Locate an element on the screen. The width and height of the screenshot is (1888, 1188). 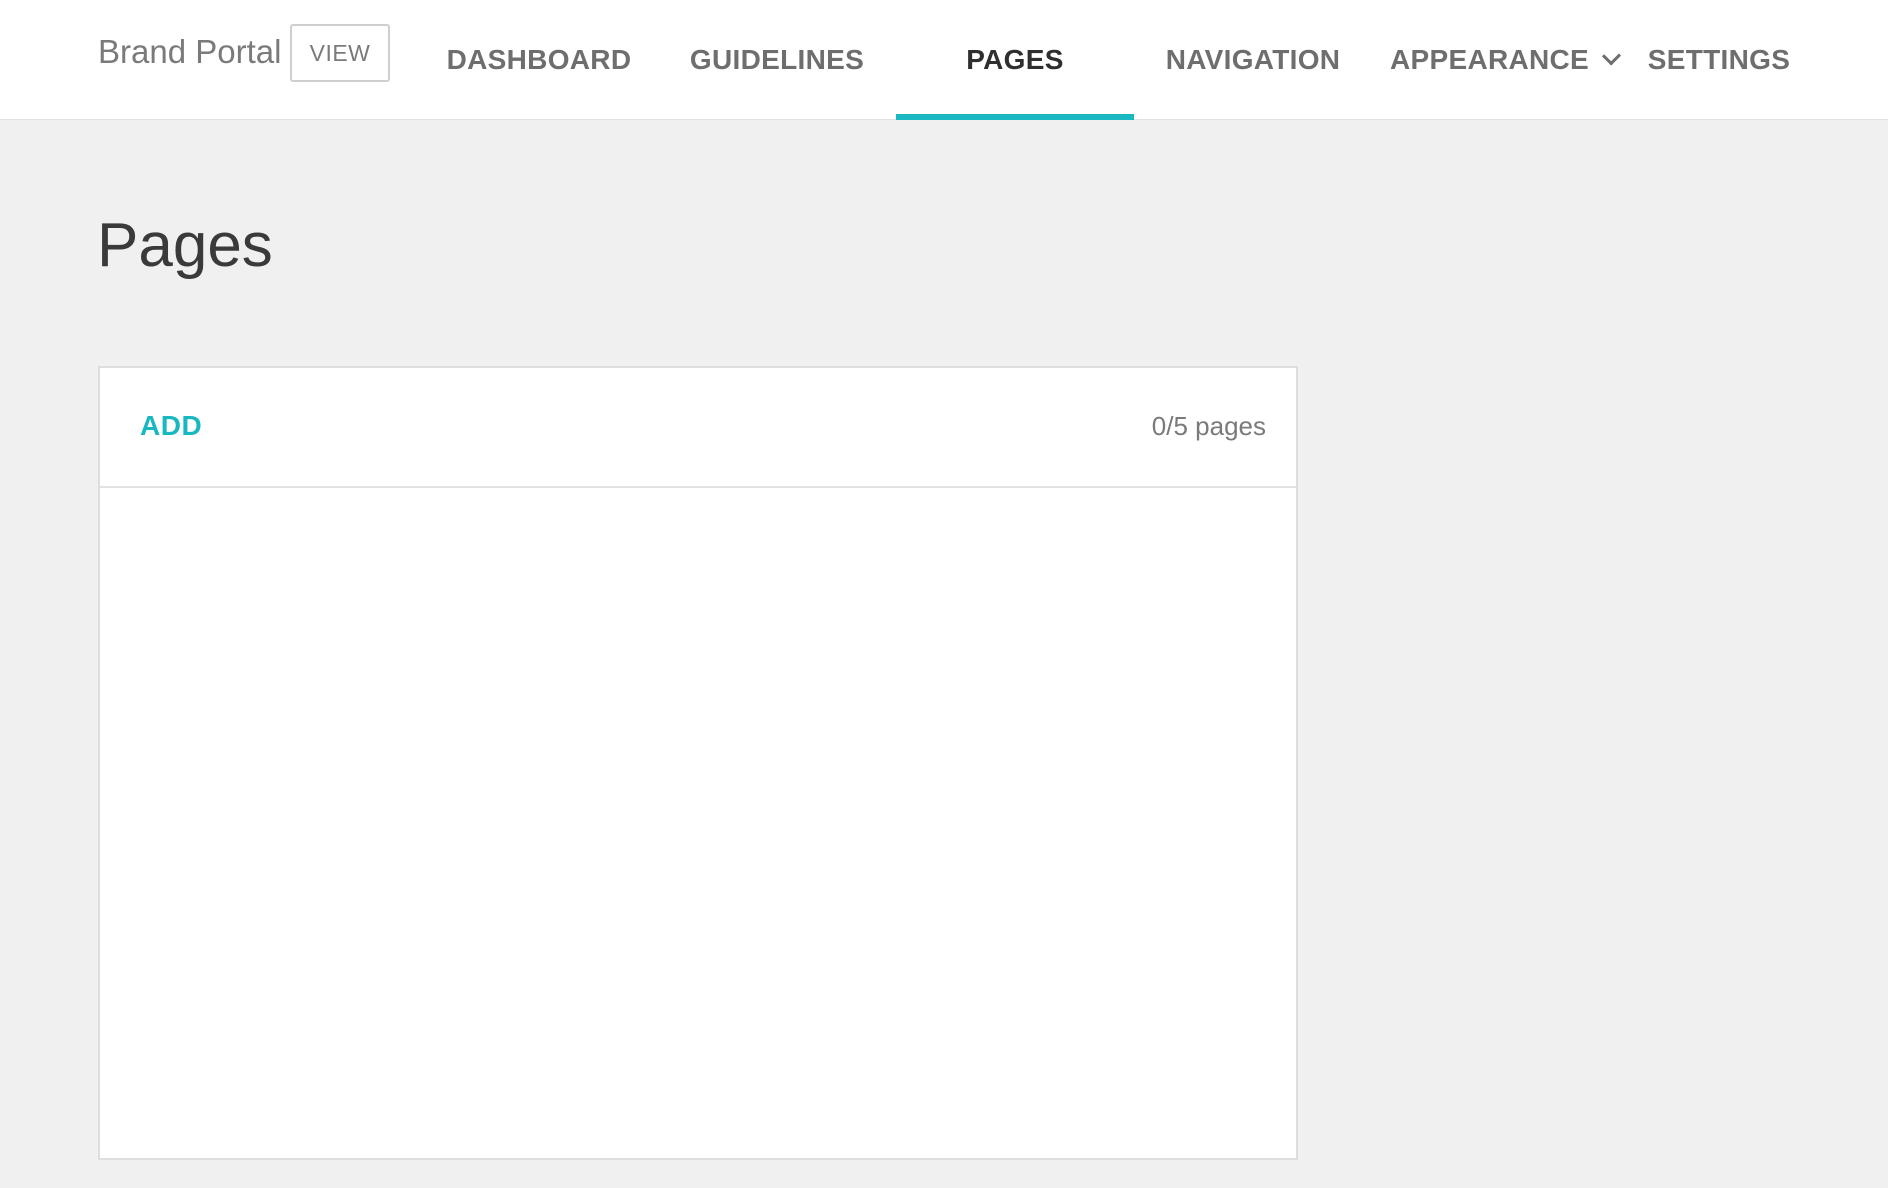
nav-tab-guidelines: GUIDELINES is located at coordinates (777, 60).